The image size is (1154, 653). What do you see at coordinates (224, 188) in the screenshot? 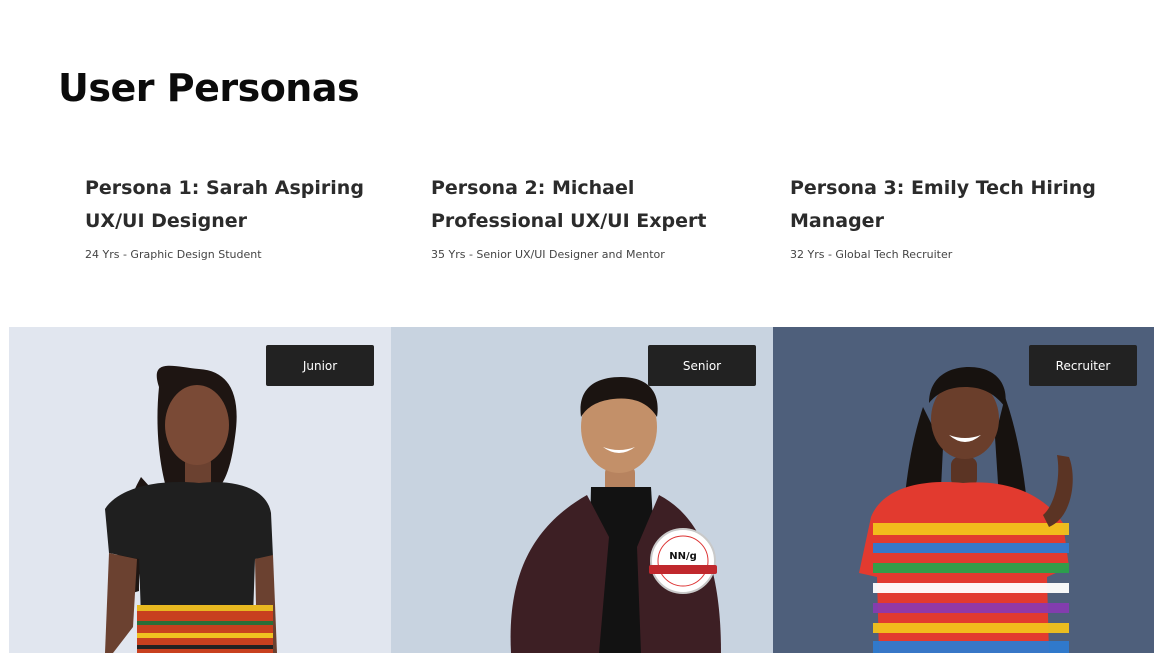
I see `persona-1-name-line1: Persona 1: Sarah Aspiring` at bounding box center [224, 188].